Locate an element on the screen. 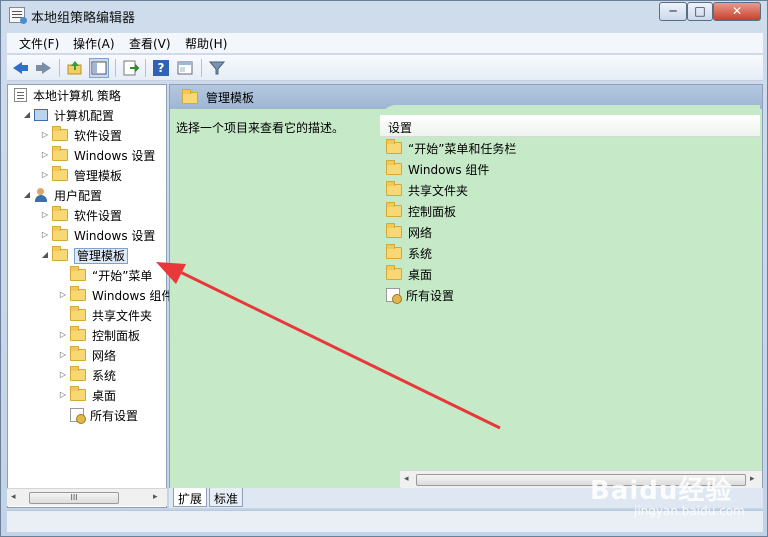 This screenshot has width=768, height=537. folder-up-icon is located at coordinates (74, 68).